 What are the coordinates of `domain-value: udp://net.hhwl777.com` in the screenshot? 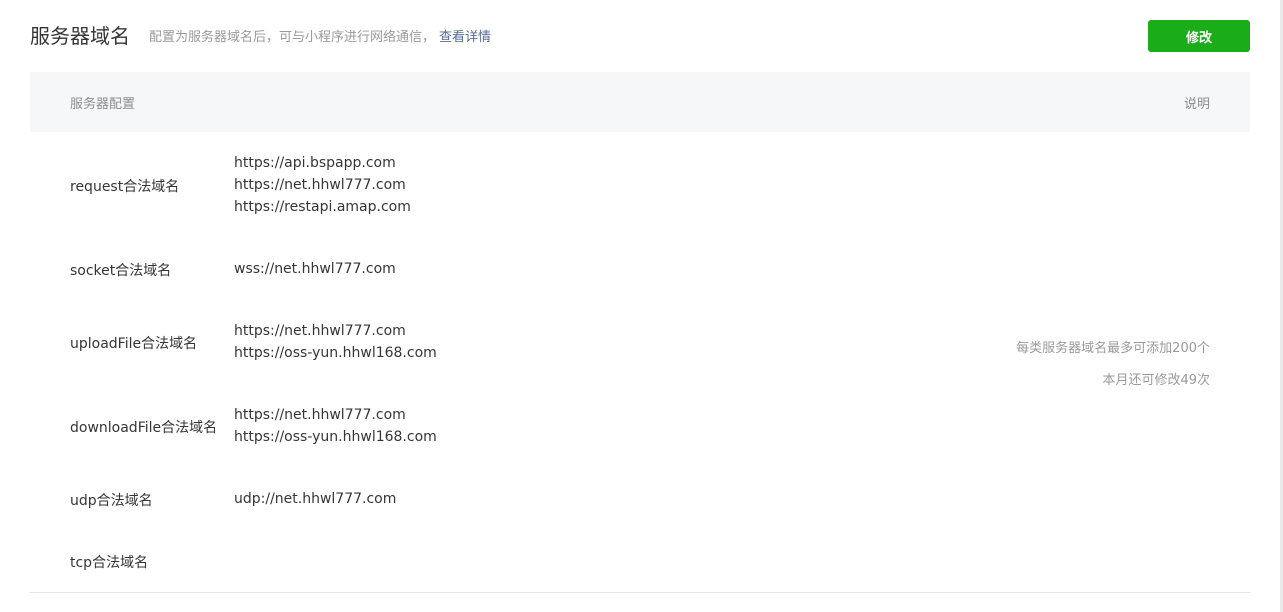 It's located at (315, 499).